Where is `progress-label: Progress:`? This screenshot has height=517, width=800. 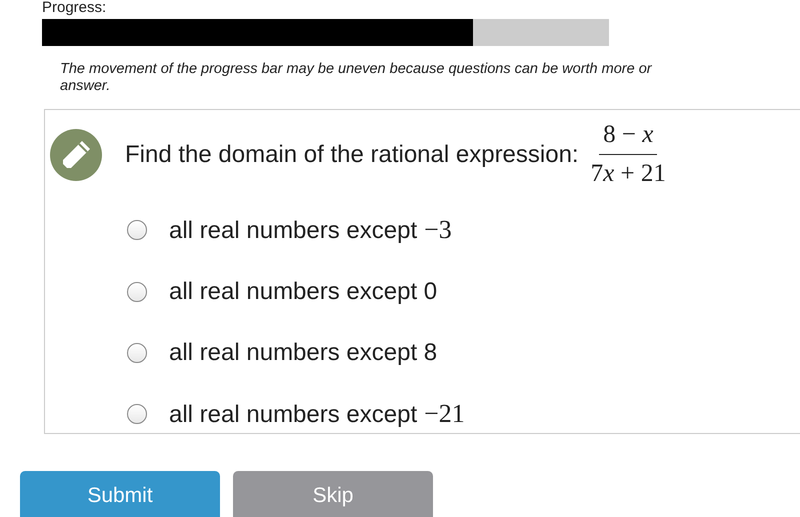
progress-label: Progress: is located at coordinates (75, 7).